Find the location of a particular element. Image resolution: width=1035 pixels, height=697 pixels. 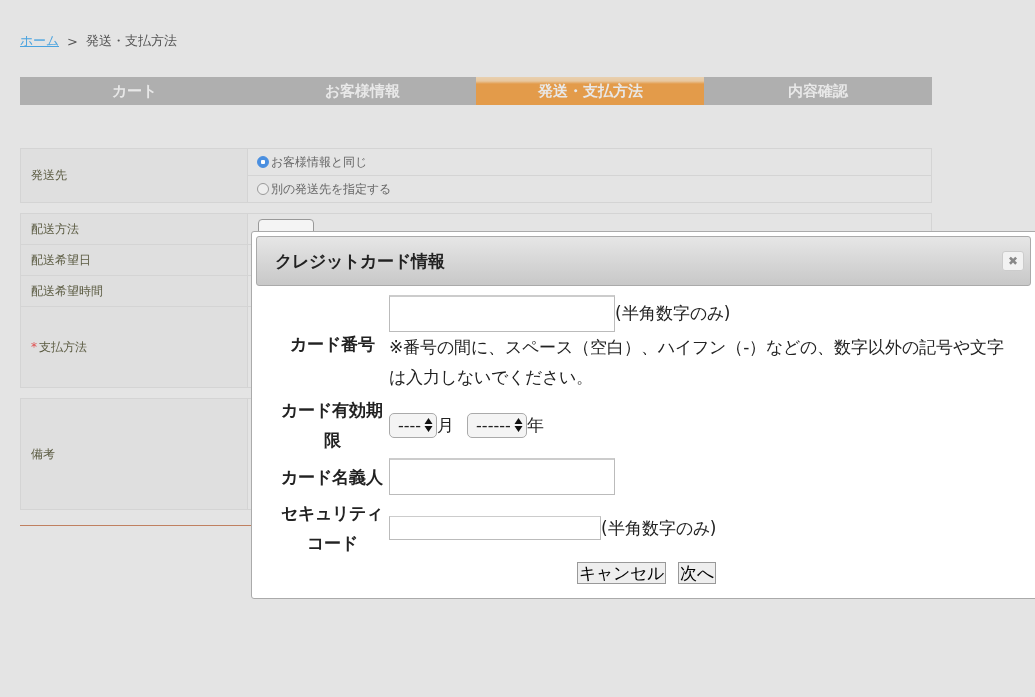

required-mark: * is located at coordinates (34, 347).